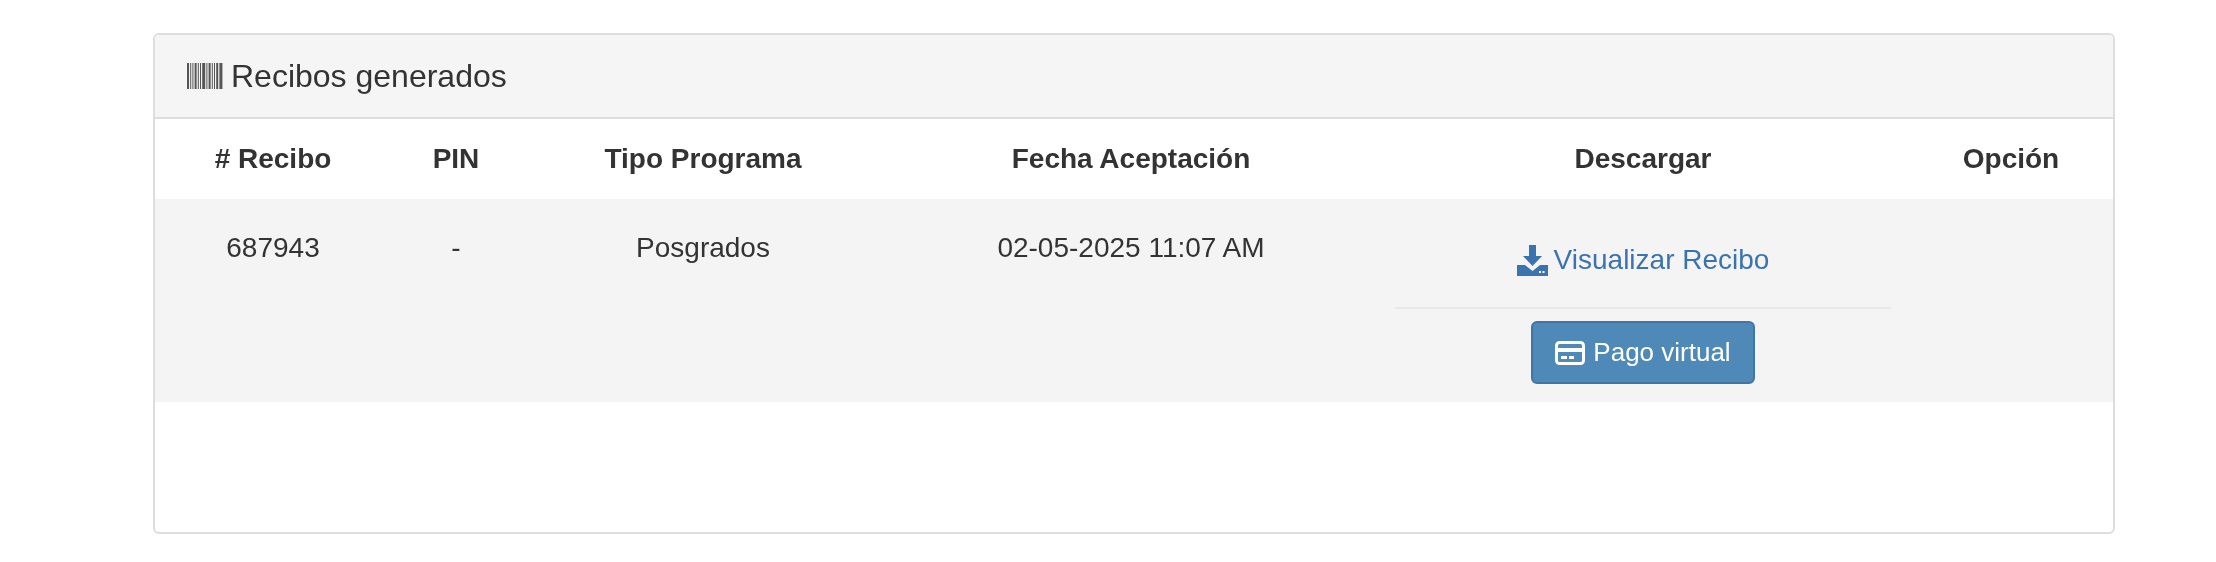  Describe the element at coordinates (1131, 246) in the screenshot. I see `table-cell-text: 02-05-2025 11:07 AM` at that location.